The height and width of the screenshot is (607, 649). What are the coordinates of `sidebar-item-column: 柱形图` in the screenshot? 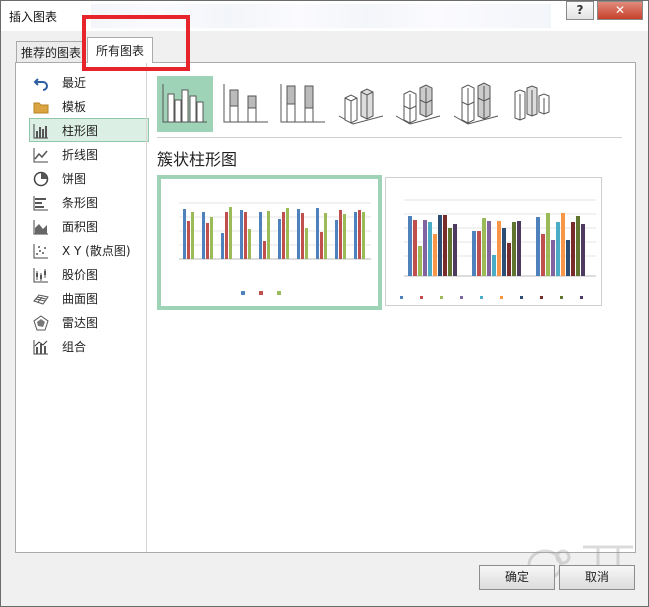 It's located at (89, 130).